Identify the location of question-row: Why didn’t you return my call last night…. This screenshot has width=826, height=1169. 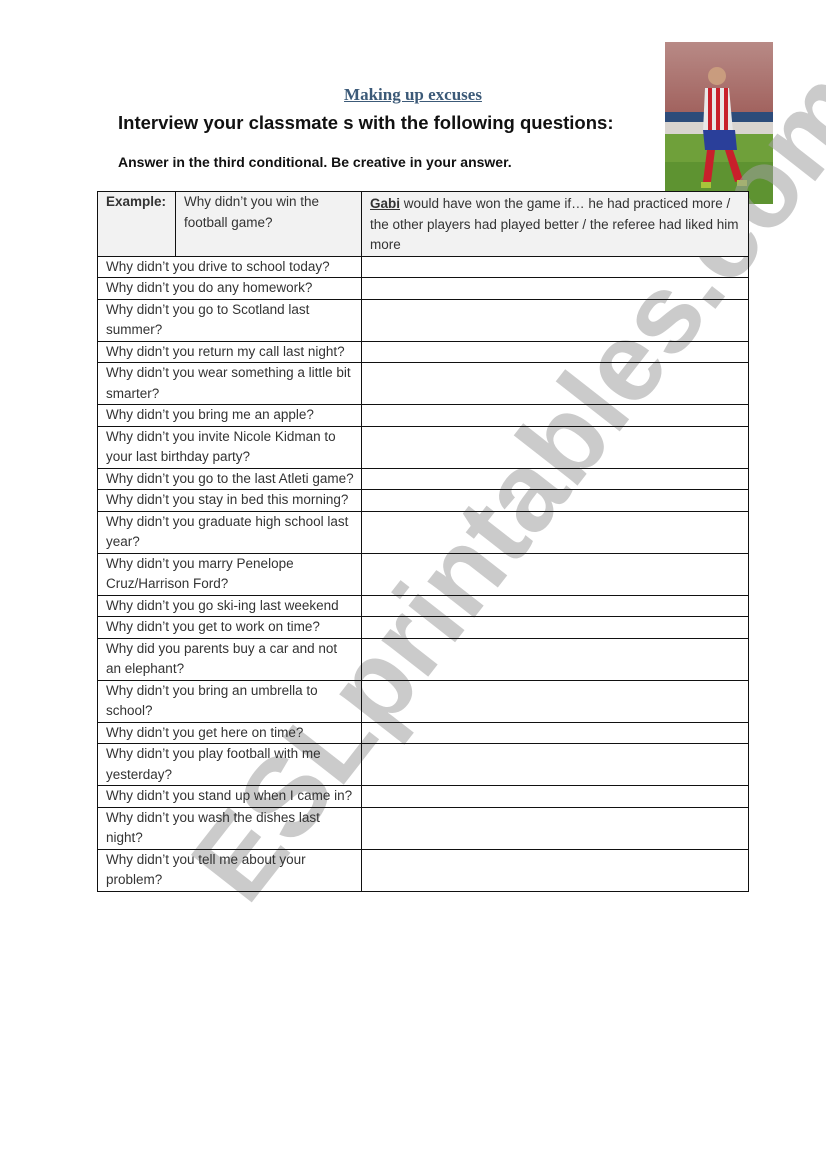
(423, 351).